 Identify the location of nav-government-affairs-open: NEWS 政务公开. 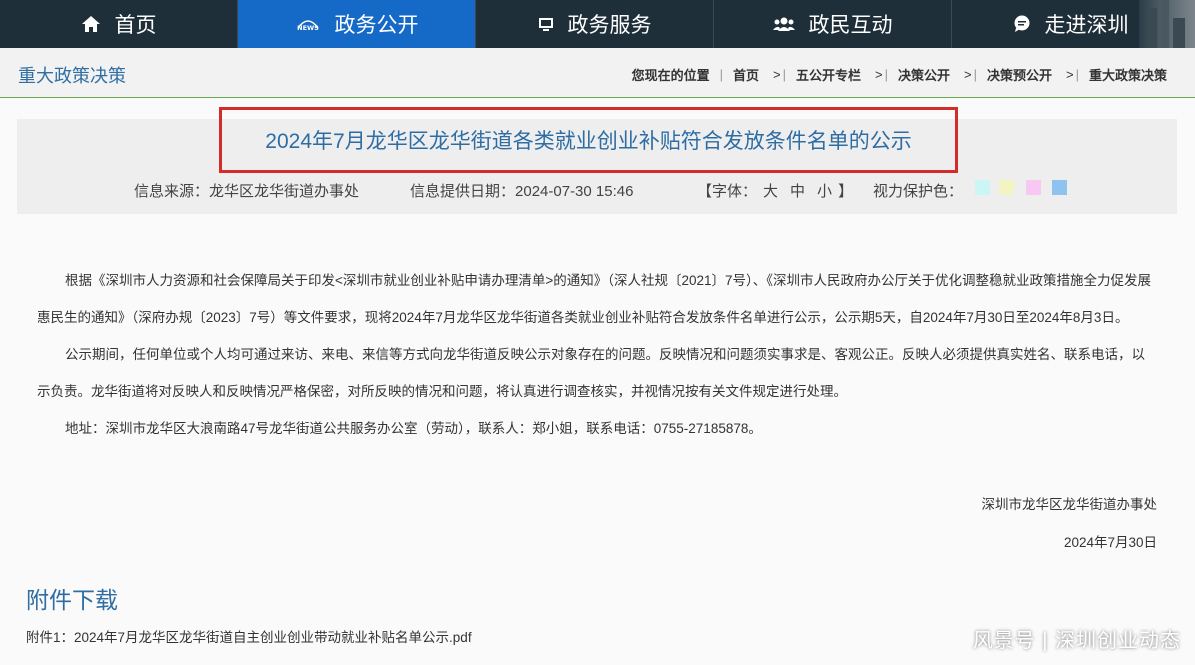
(357, 24).